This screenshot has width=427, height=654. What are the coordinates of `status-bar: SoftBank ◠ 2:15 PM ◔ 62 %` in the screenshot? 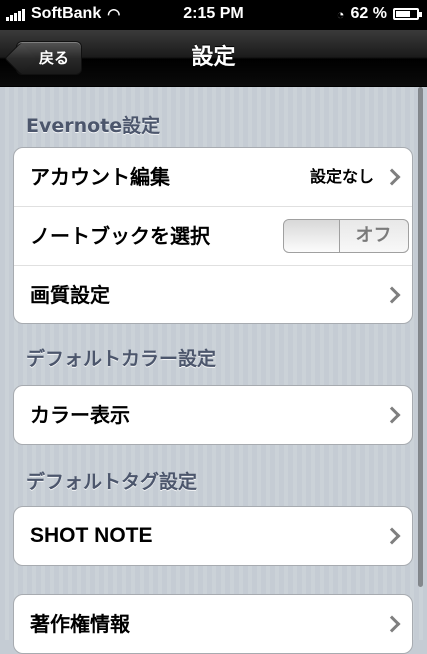 It's located at (213, 15).